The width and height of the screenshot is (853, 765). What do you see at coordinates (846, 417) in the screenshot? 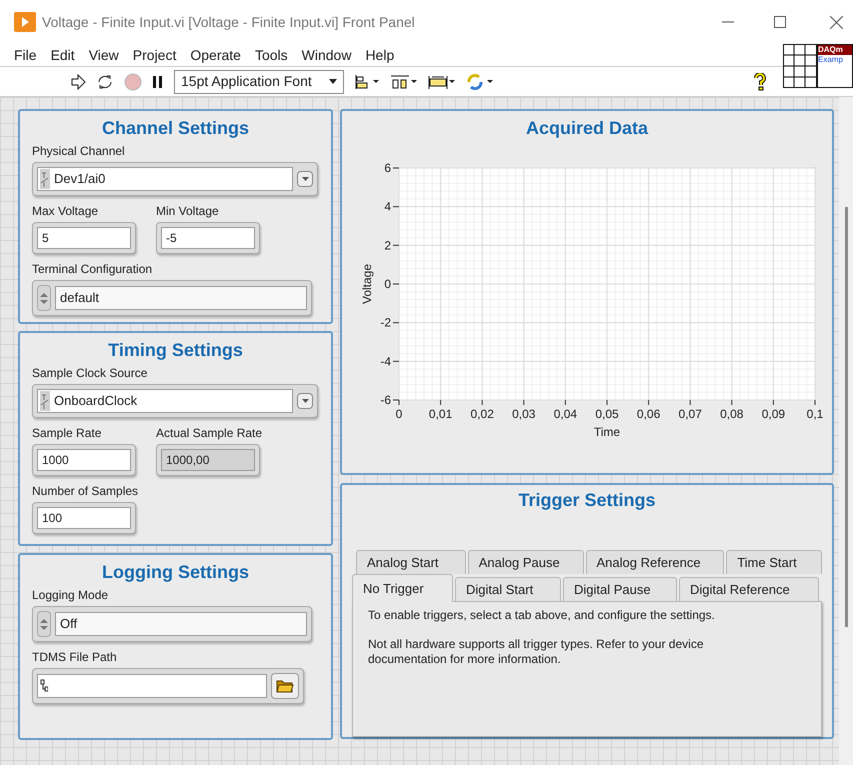
I see `scrollbar-thumb` at bounding box center [846, 417].